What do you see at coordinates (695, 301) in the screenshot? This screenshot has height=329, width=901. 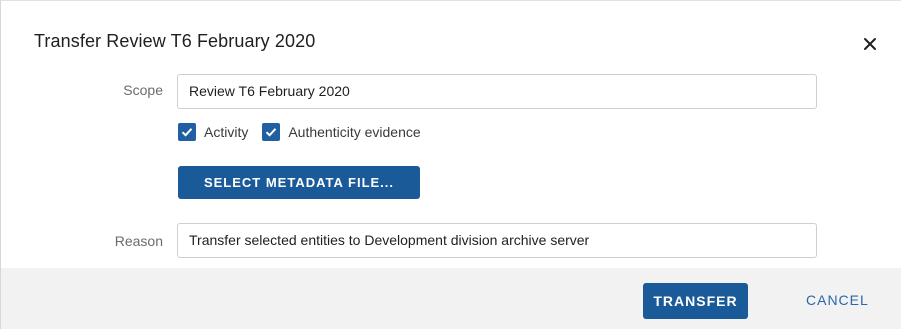 I see `transfer-button: TRANSFER` at bounding box center [695, 301].